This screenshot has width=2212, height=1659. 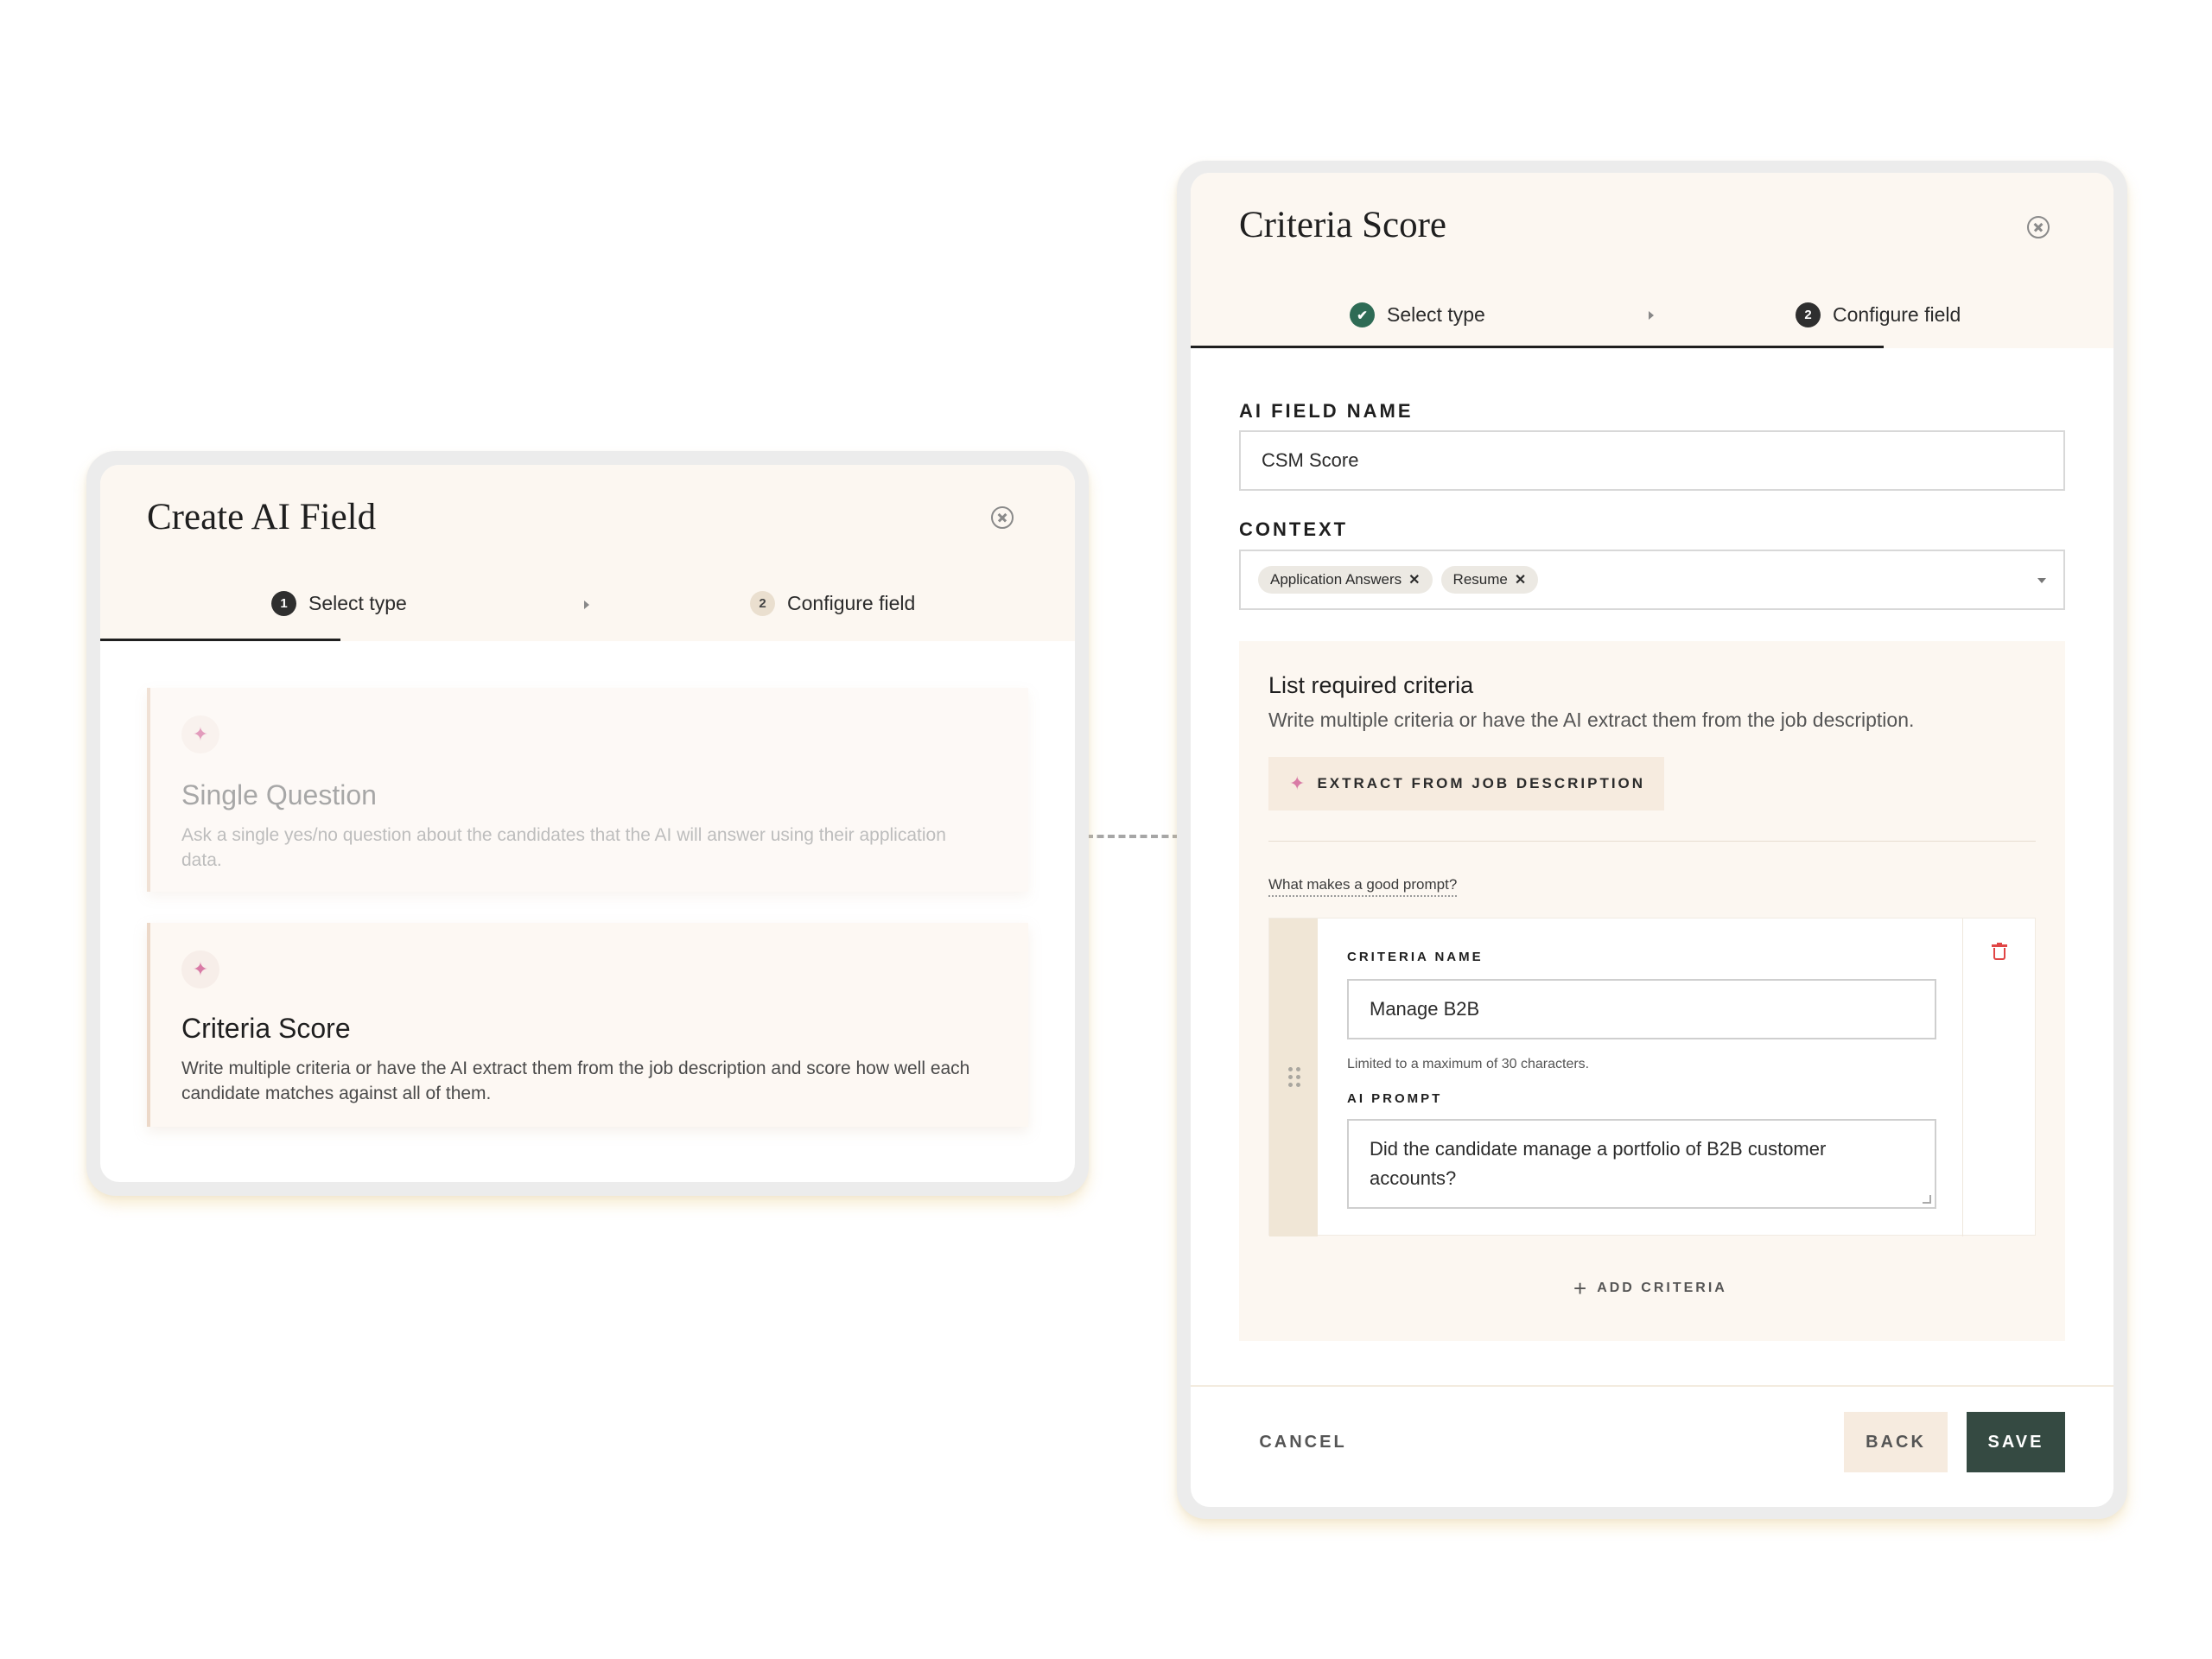 I want to click on extract-button-label: EXTRACT FROM JOB DESCRIPTION, so click(x=1481, y=783).